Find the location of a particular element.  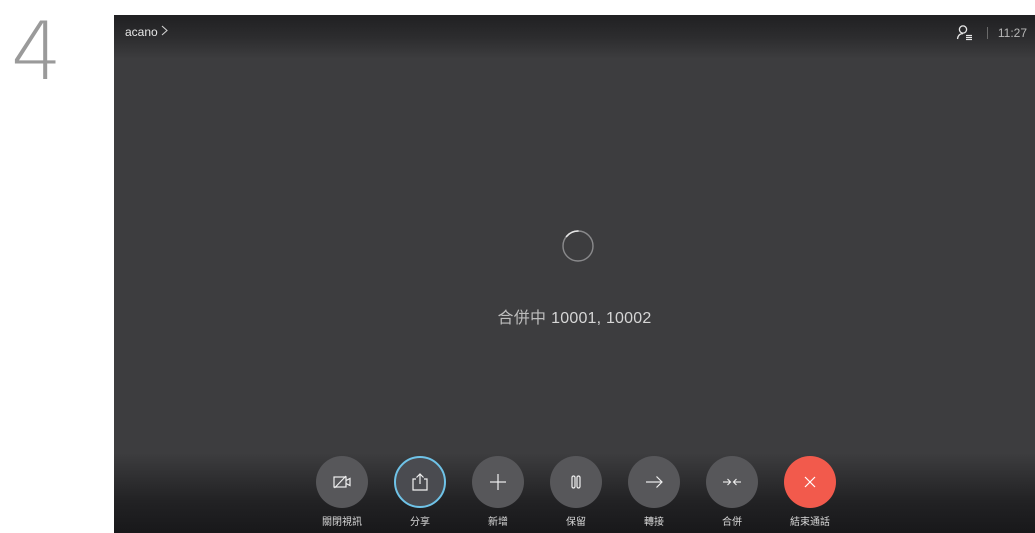

video-off-icon is located at coordinates (342, 482).